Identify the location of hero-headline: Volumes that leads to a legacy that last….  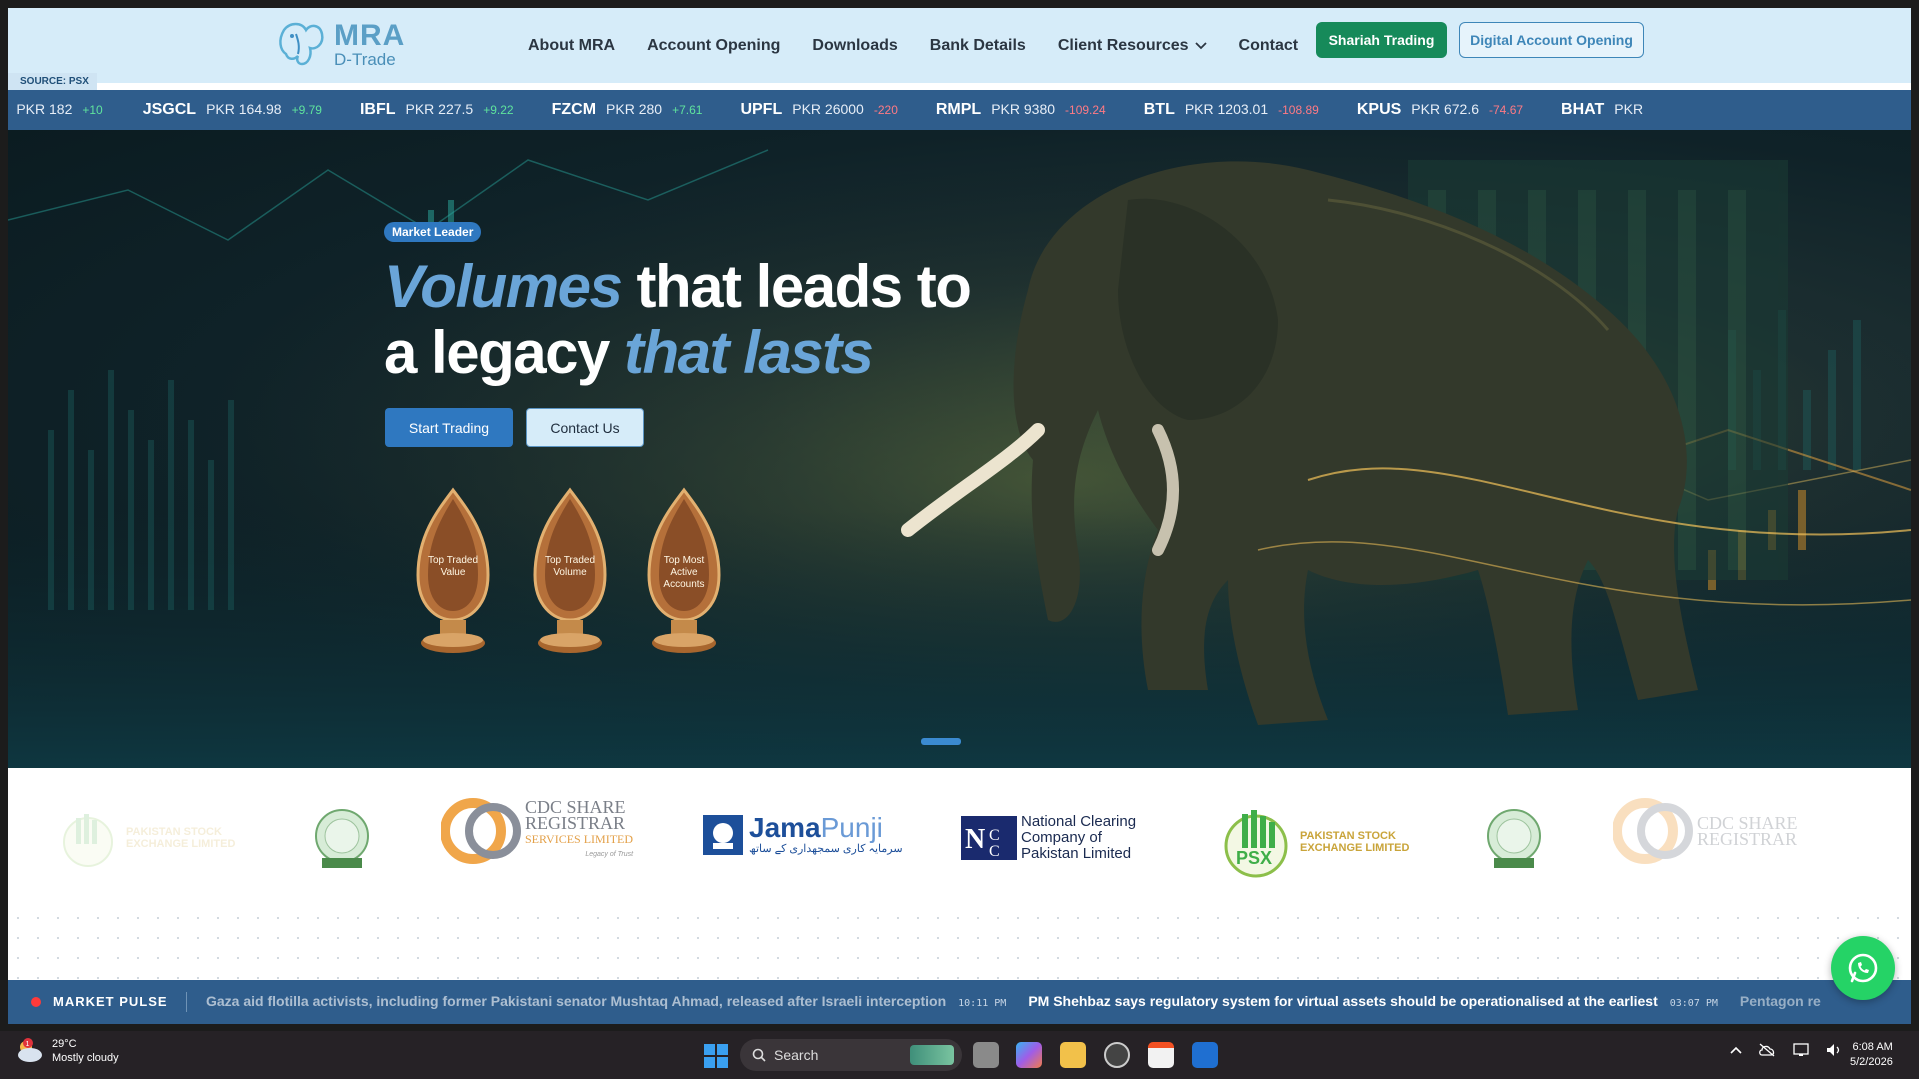
(734, 320).